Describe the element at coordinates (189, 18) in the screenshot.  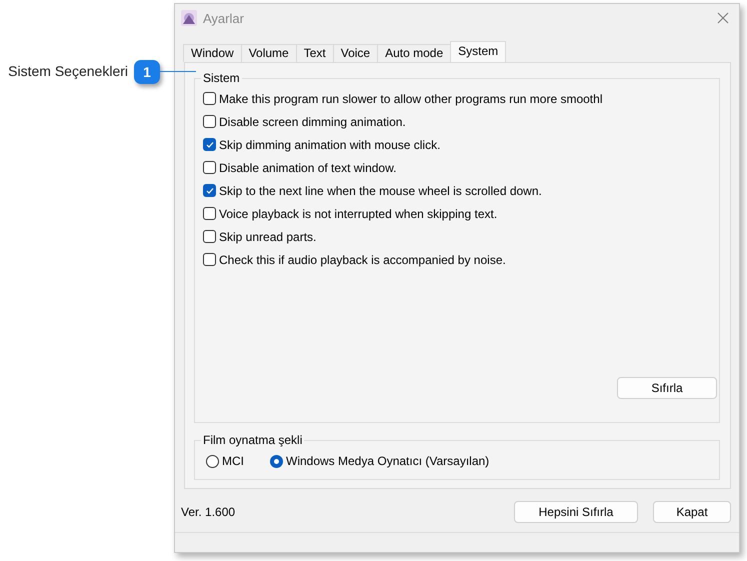
I see `app-icon` at that location.